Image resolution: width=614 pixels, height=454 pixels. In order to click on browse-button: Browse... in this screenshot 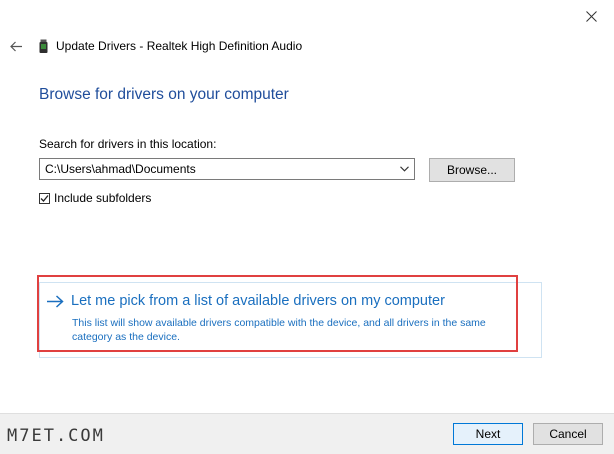, I will do `click(472, 170)`.